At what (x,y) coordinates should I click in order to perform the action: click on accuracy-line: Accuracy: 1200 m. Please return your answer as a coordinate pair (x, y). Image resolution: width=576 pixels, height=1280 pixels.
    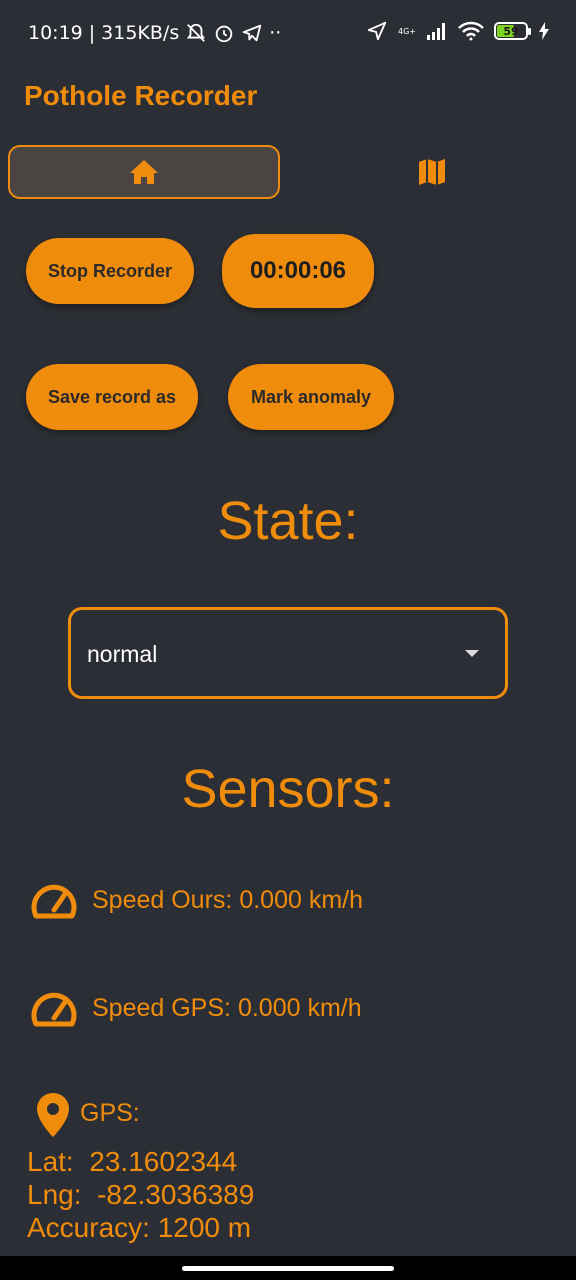
    Looking at the image, I should click on (139, 1228).